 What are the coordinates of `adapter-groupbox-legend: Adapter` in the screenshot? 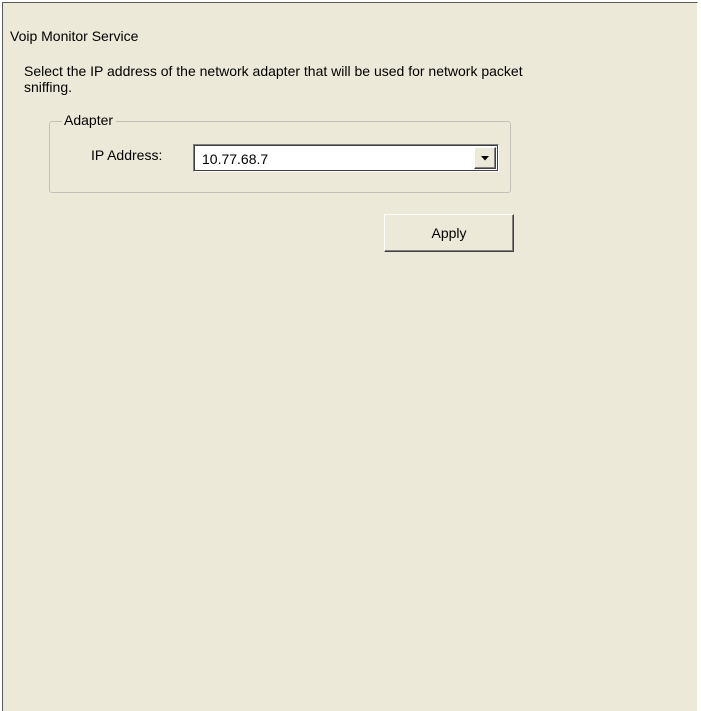 It's located at (89, 120).